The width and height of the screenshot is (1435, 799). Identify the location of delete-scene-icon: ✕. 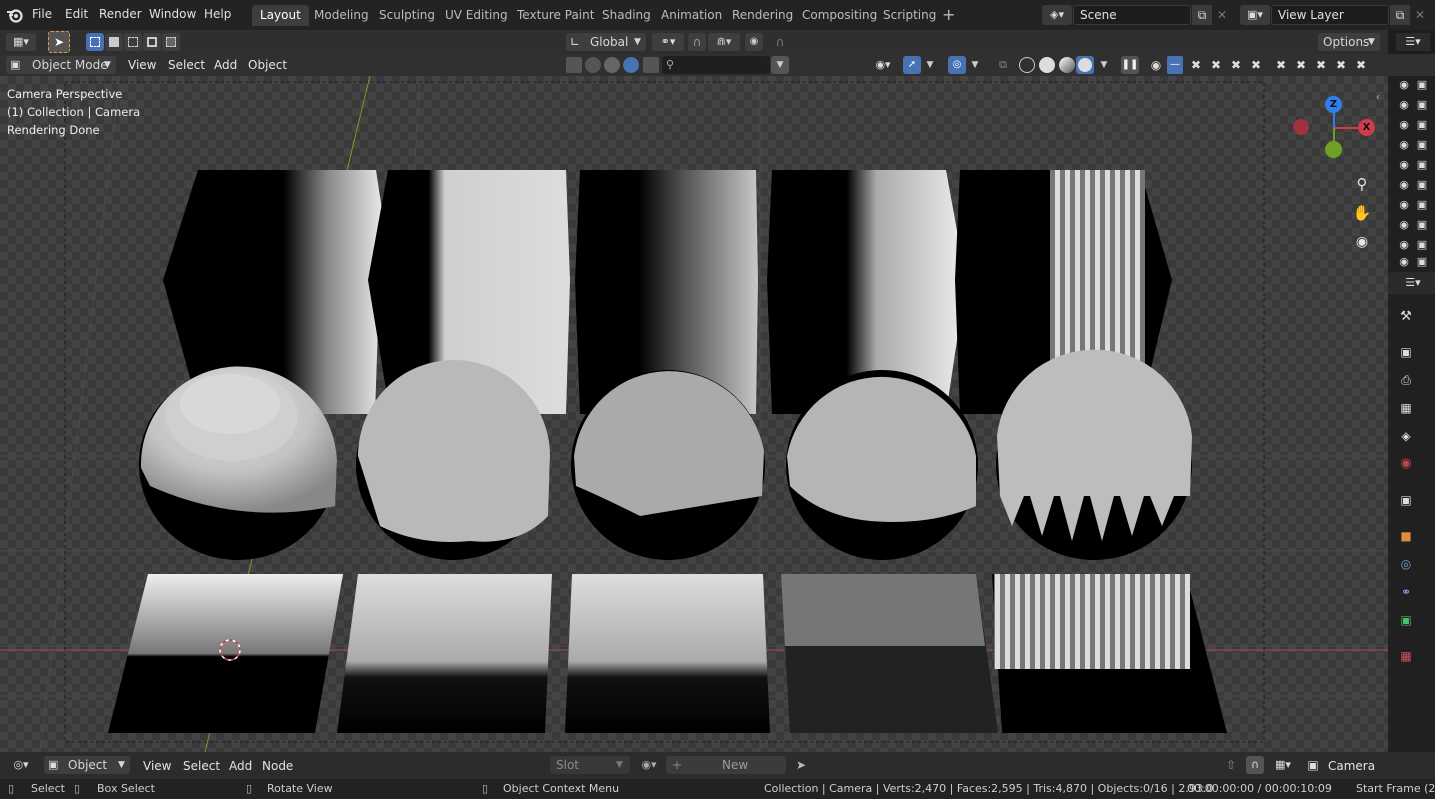
(1222, 15).